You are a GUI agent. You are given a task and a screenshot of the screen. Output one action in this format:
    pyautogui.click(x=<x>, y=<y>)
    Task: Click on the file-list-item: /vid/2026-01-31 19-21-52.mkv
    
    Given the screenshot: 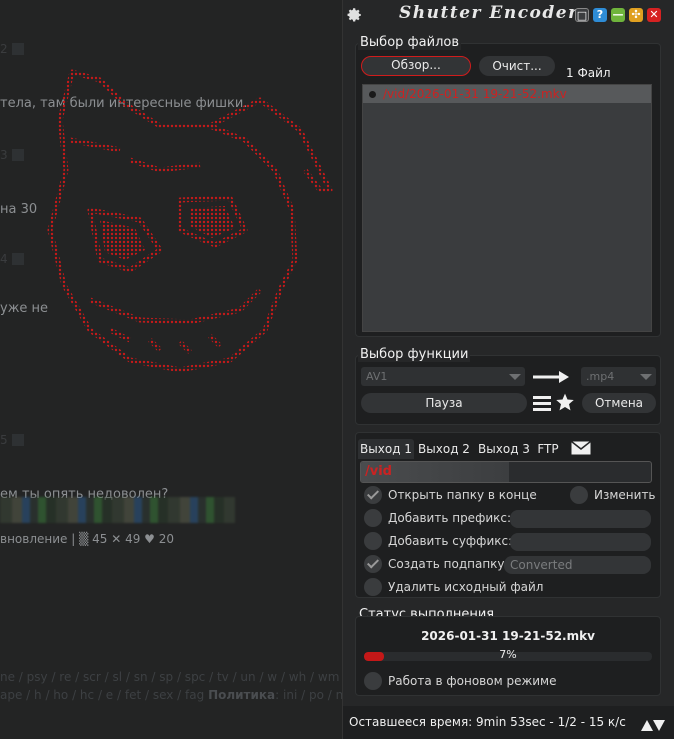 What is the action you would take?
    pyautogui.click(x=507, y=94)
    